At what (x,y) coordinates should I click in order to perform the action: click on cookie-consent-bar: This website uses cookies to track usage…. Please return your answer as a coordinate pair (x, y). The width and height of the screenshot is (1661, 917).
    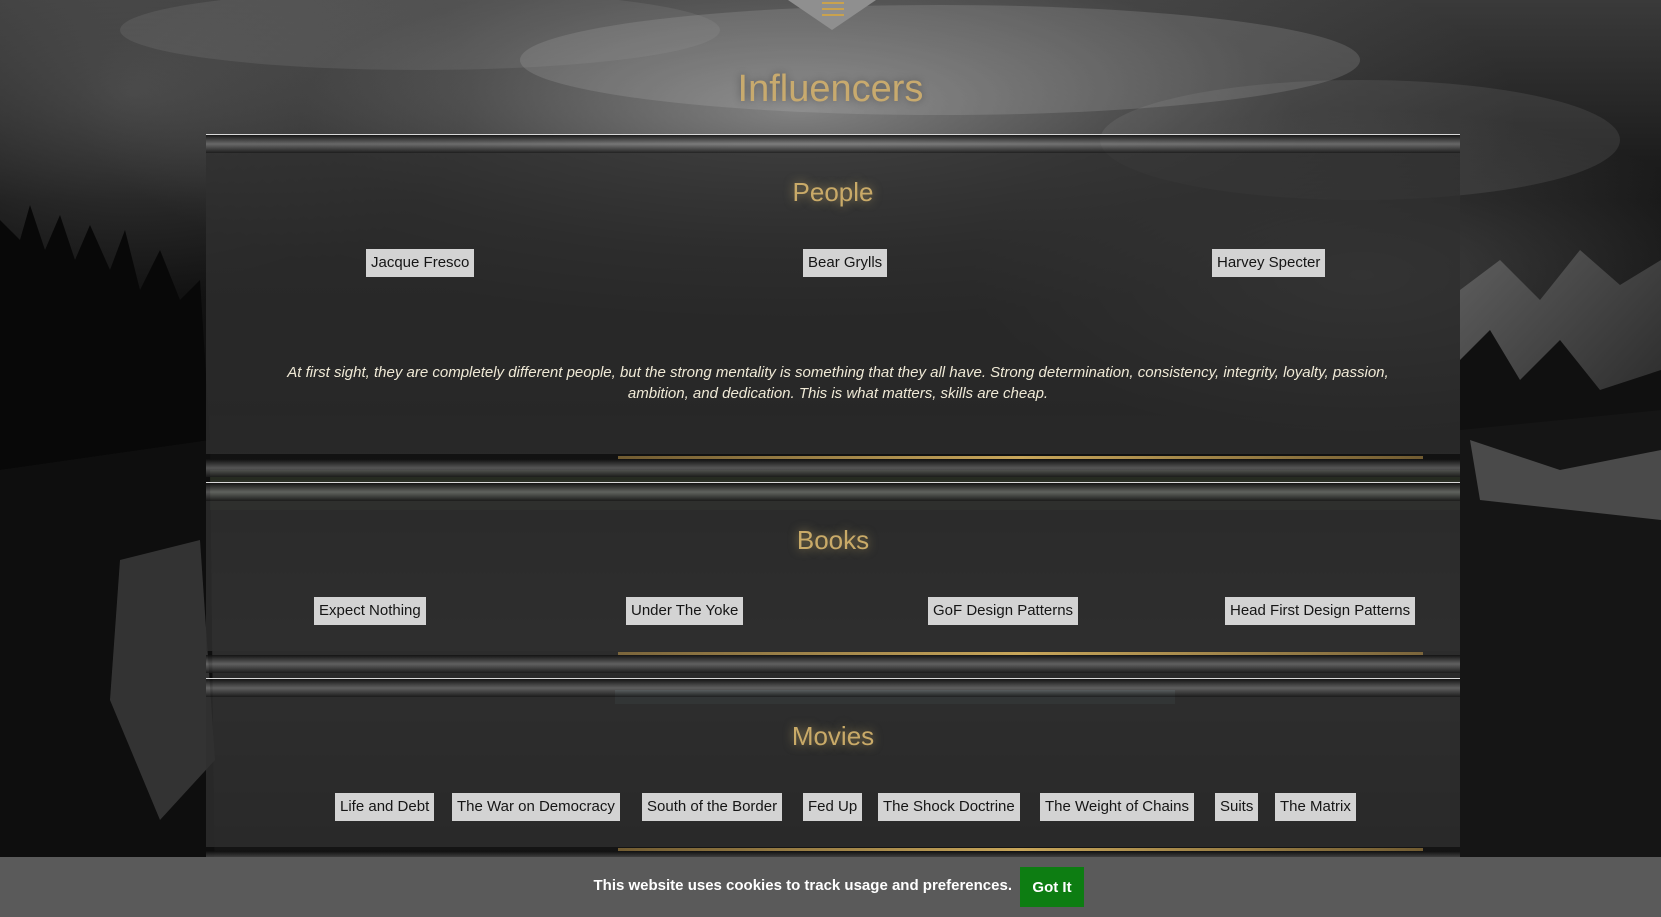
    Looking at the image, I should click on (830, 887).